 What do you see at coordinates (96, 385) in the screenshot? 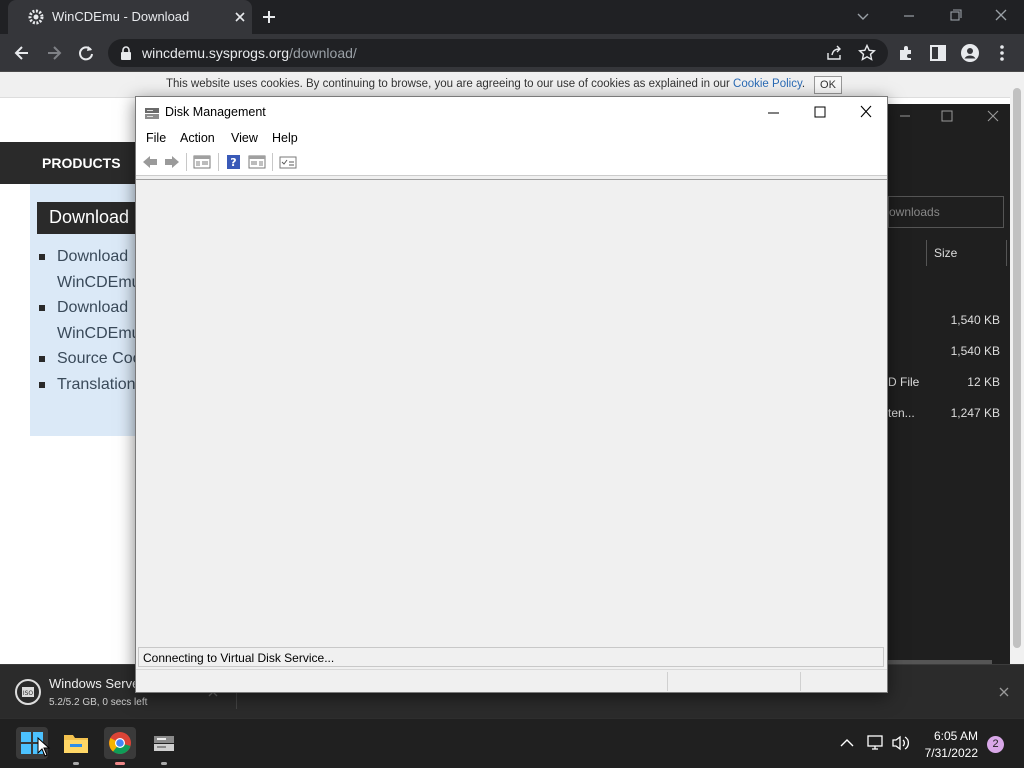
I see `translation-link: Translation` at bounding box center [96, 385].